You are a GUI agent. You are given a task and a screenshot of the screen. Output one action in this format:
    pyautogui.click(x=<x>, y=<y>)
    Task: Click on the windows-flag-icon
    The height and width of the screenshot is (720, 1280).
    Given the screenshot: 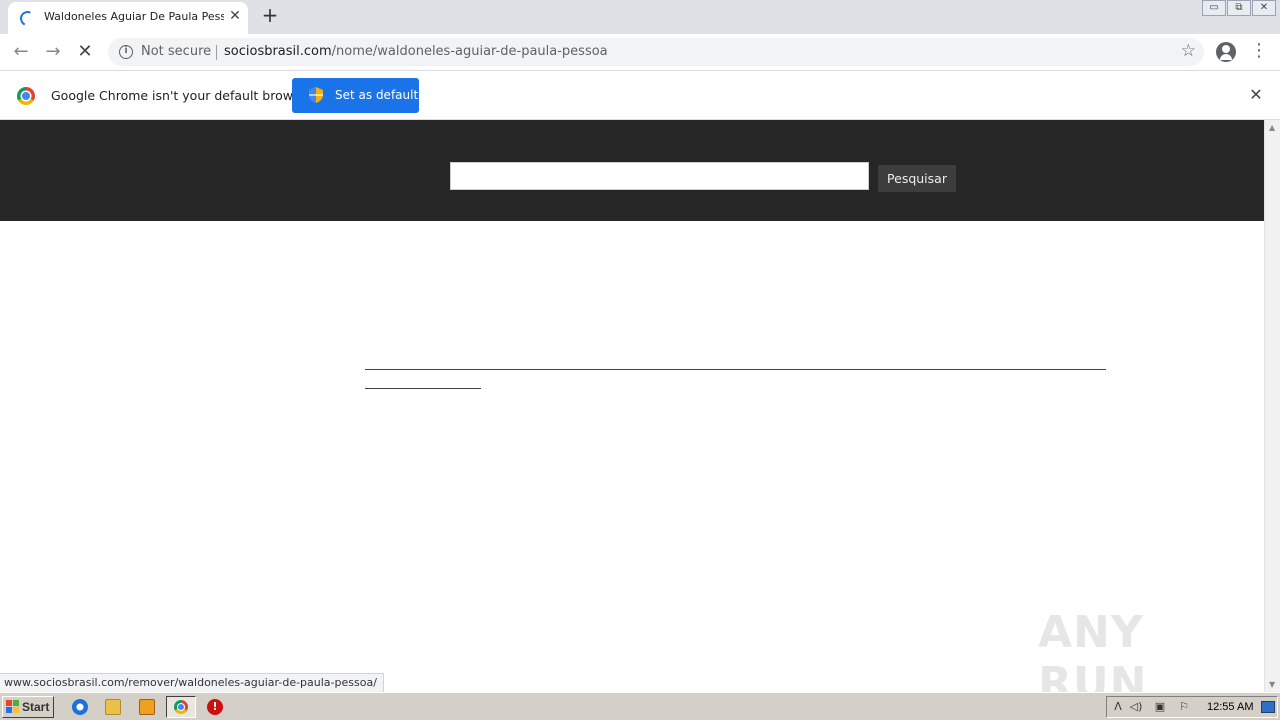 What is the action you would take?
    pyautogui.click(x=12, y=706)
    